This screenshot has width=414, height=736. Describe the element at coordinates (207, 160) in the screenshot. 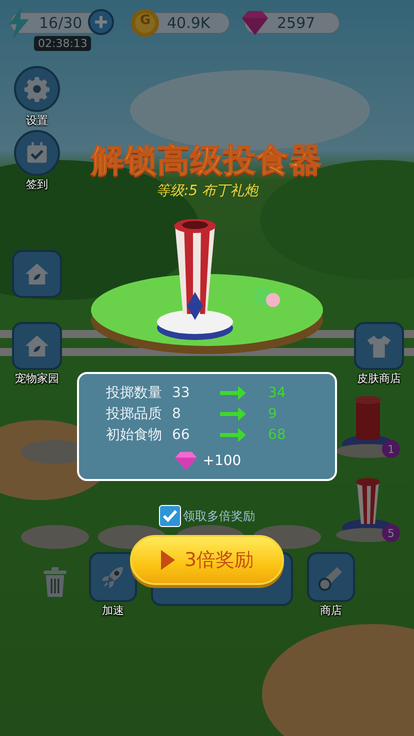

I see `dialog-title: 解锁高级投食器` at that location.